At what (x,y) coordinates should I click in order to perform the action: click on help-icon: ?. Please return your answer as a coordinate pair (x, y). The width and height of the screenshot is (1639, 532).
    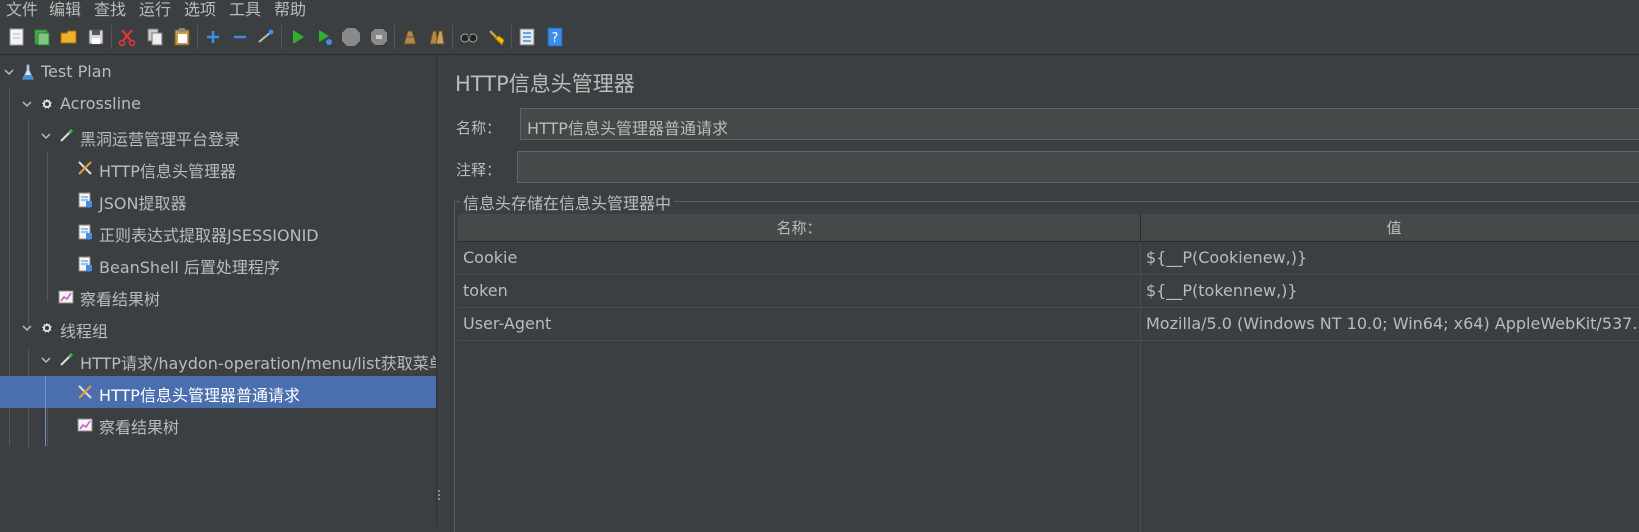
    Looking at the image, I should click on (555, 37).